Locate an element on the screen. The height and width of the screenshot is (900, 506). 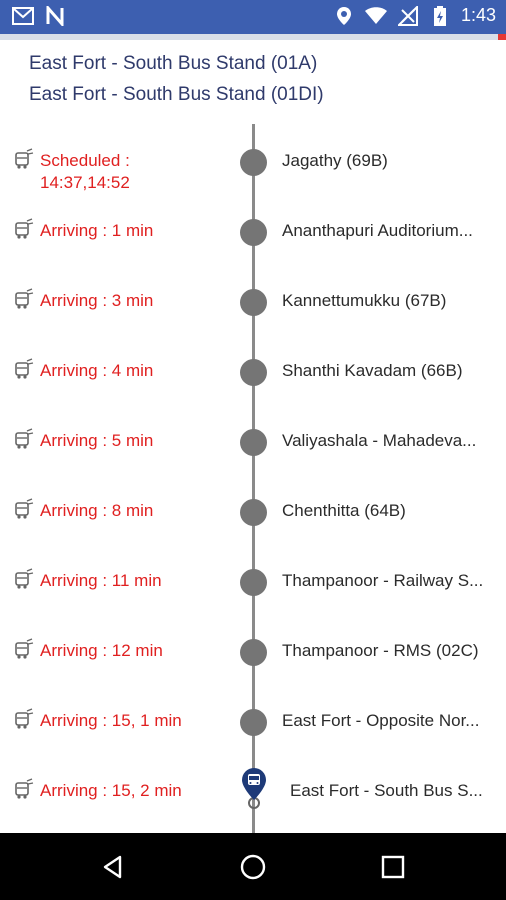
home-icon is located at coordinates (253, 867).